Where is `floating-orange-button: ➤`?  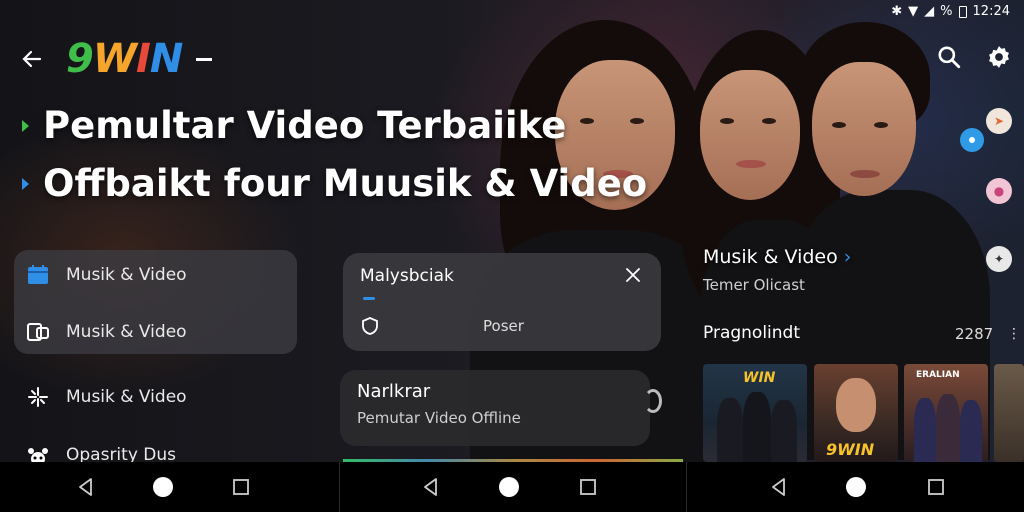 floating-orange-button: ➤ is located at coordinates (999, 121).